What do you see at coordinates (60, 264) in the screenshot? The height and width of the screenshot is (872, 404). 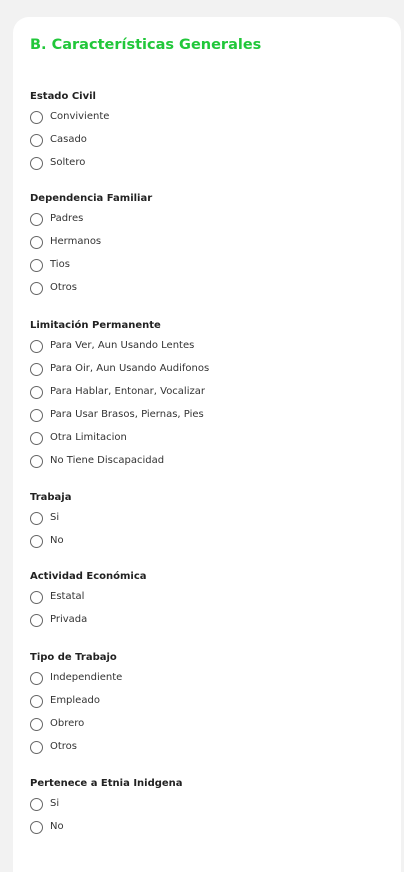 I see `option-label: Tios` at bounding box center [60, 264].